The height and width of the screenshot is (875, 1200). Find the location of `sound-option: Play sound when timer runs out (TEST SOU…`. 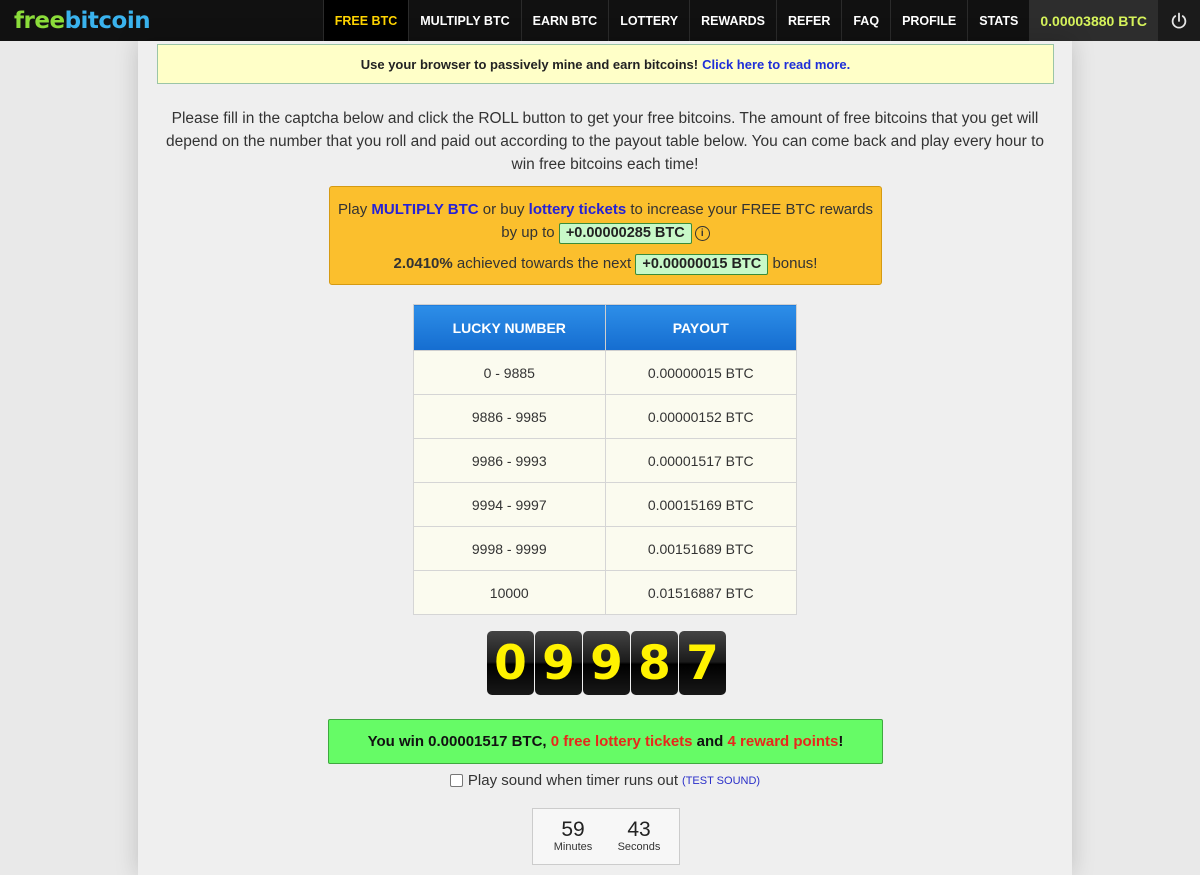

sound-option: Play sound when timer runs out (TEST SOU… is located at coordinates (605, 780).